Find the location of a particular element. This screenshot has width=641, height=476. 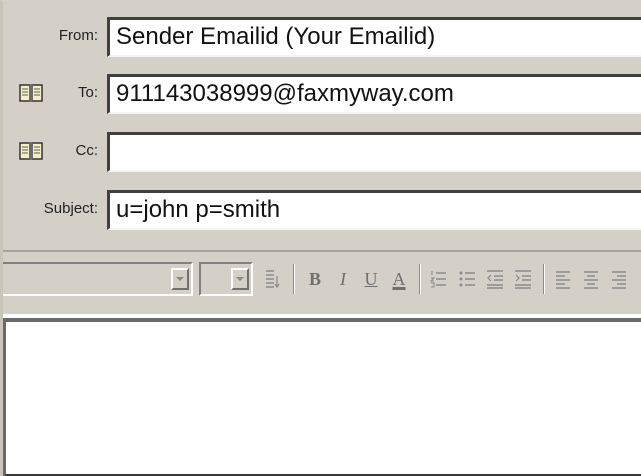

cc-field is located at coordinates (374, 152).